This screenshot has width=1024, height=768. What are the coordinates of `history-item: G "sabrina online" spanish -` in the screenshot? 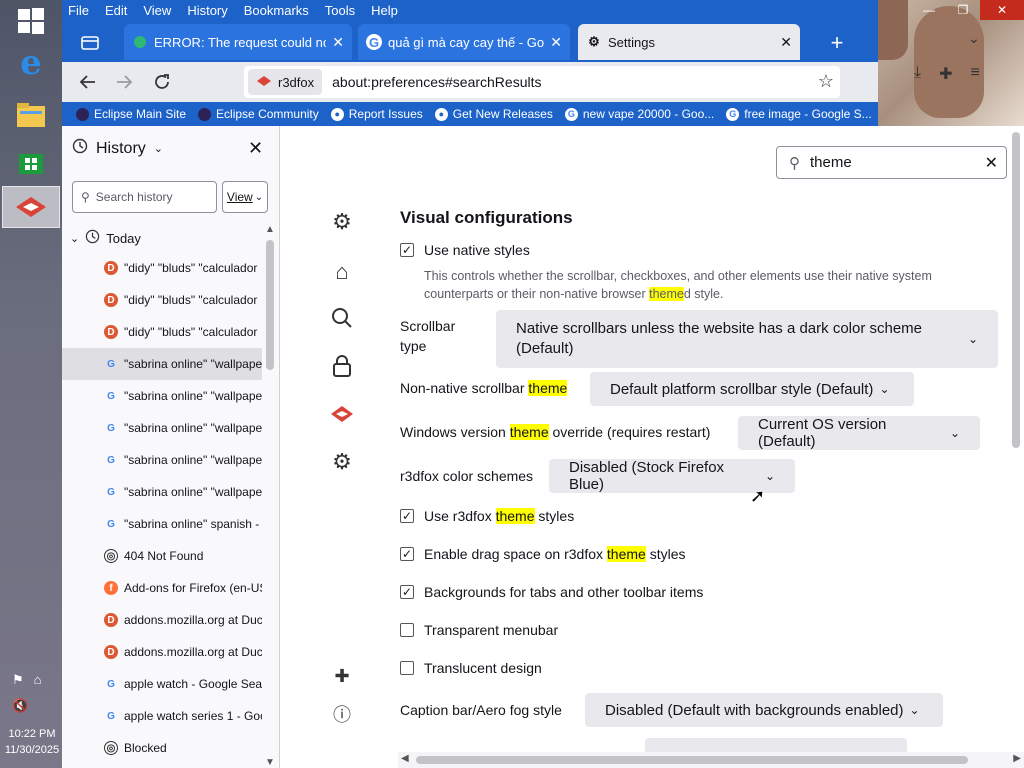 It's located at (162, 524).